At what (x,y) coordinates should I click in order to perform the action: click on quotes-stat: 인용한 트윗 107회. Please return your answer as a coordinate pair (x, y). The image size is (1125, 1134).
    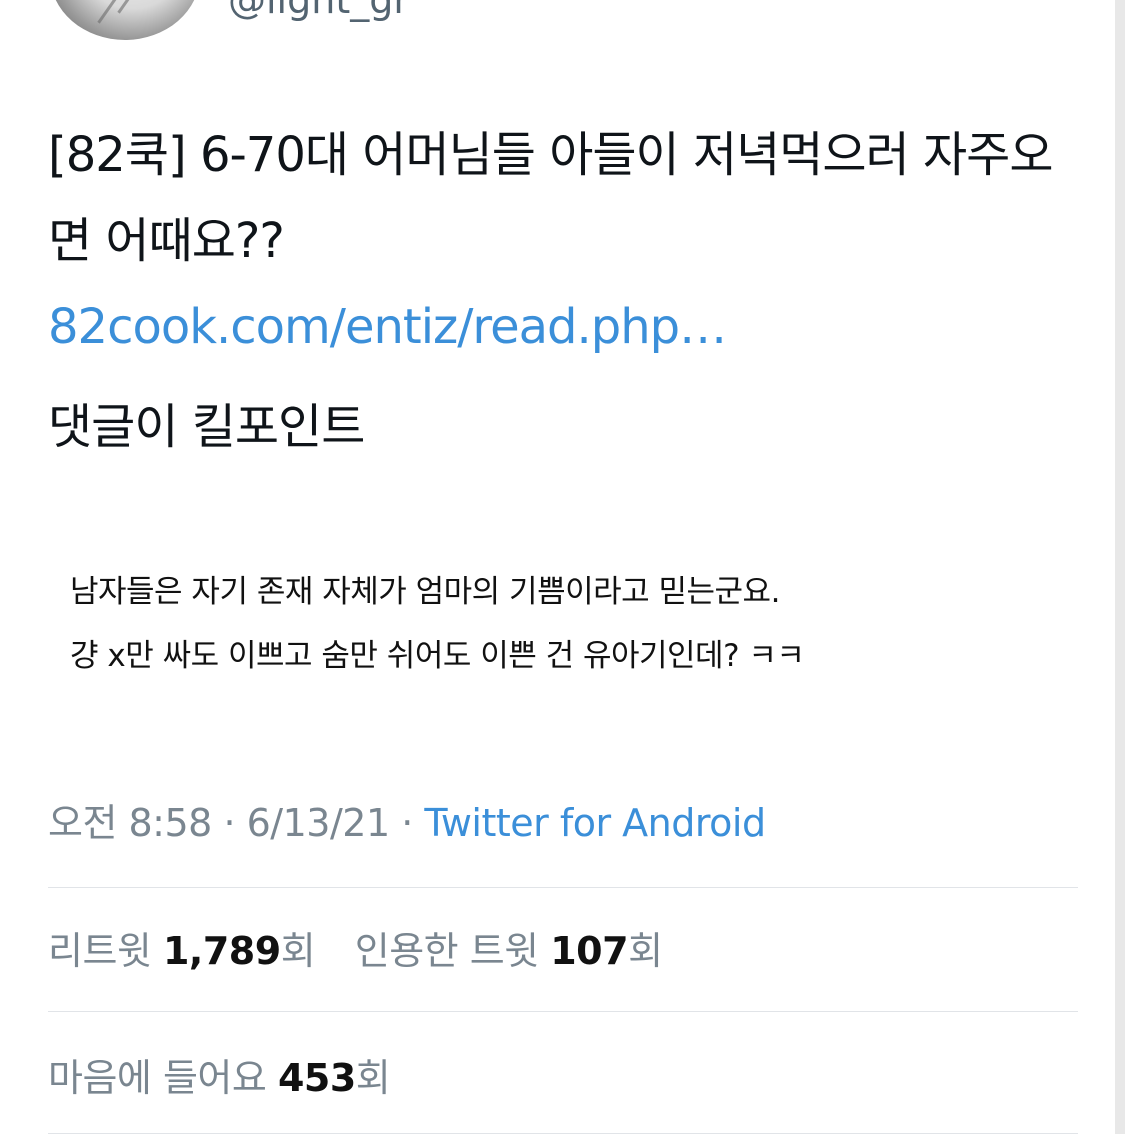
    Looking at the image, I should click on (509, 947).